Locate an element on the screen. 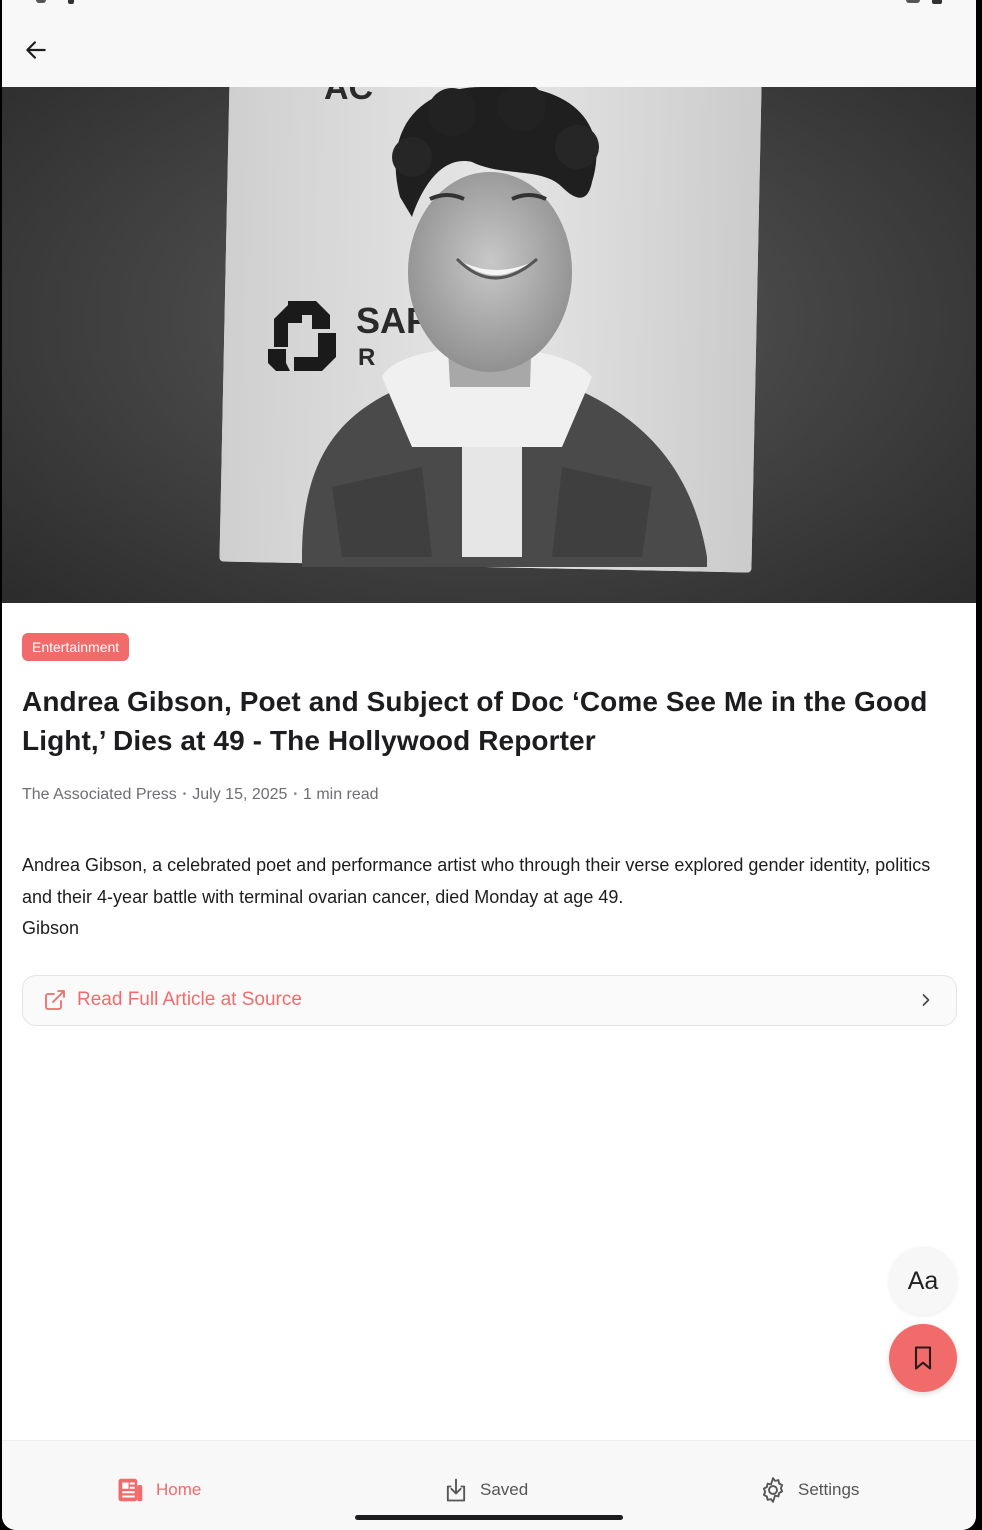 Image resolution: width=982 pixels, height=1530 pixels. nav-saved: Saved is located at coordinates (485, 1490).